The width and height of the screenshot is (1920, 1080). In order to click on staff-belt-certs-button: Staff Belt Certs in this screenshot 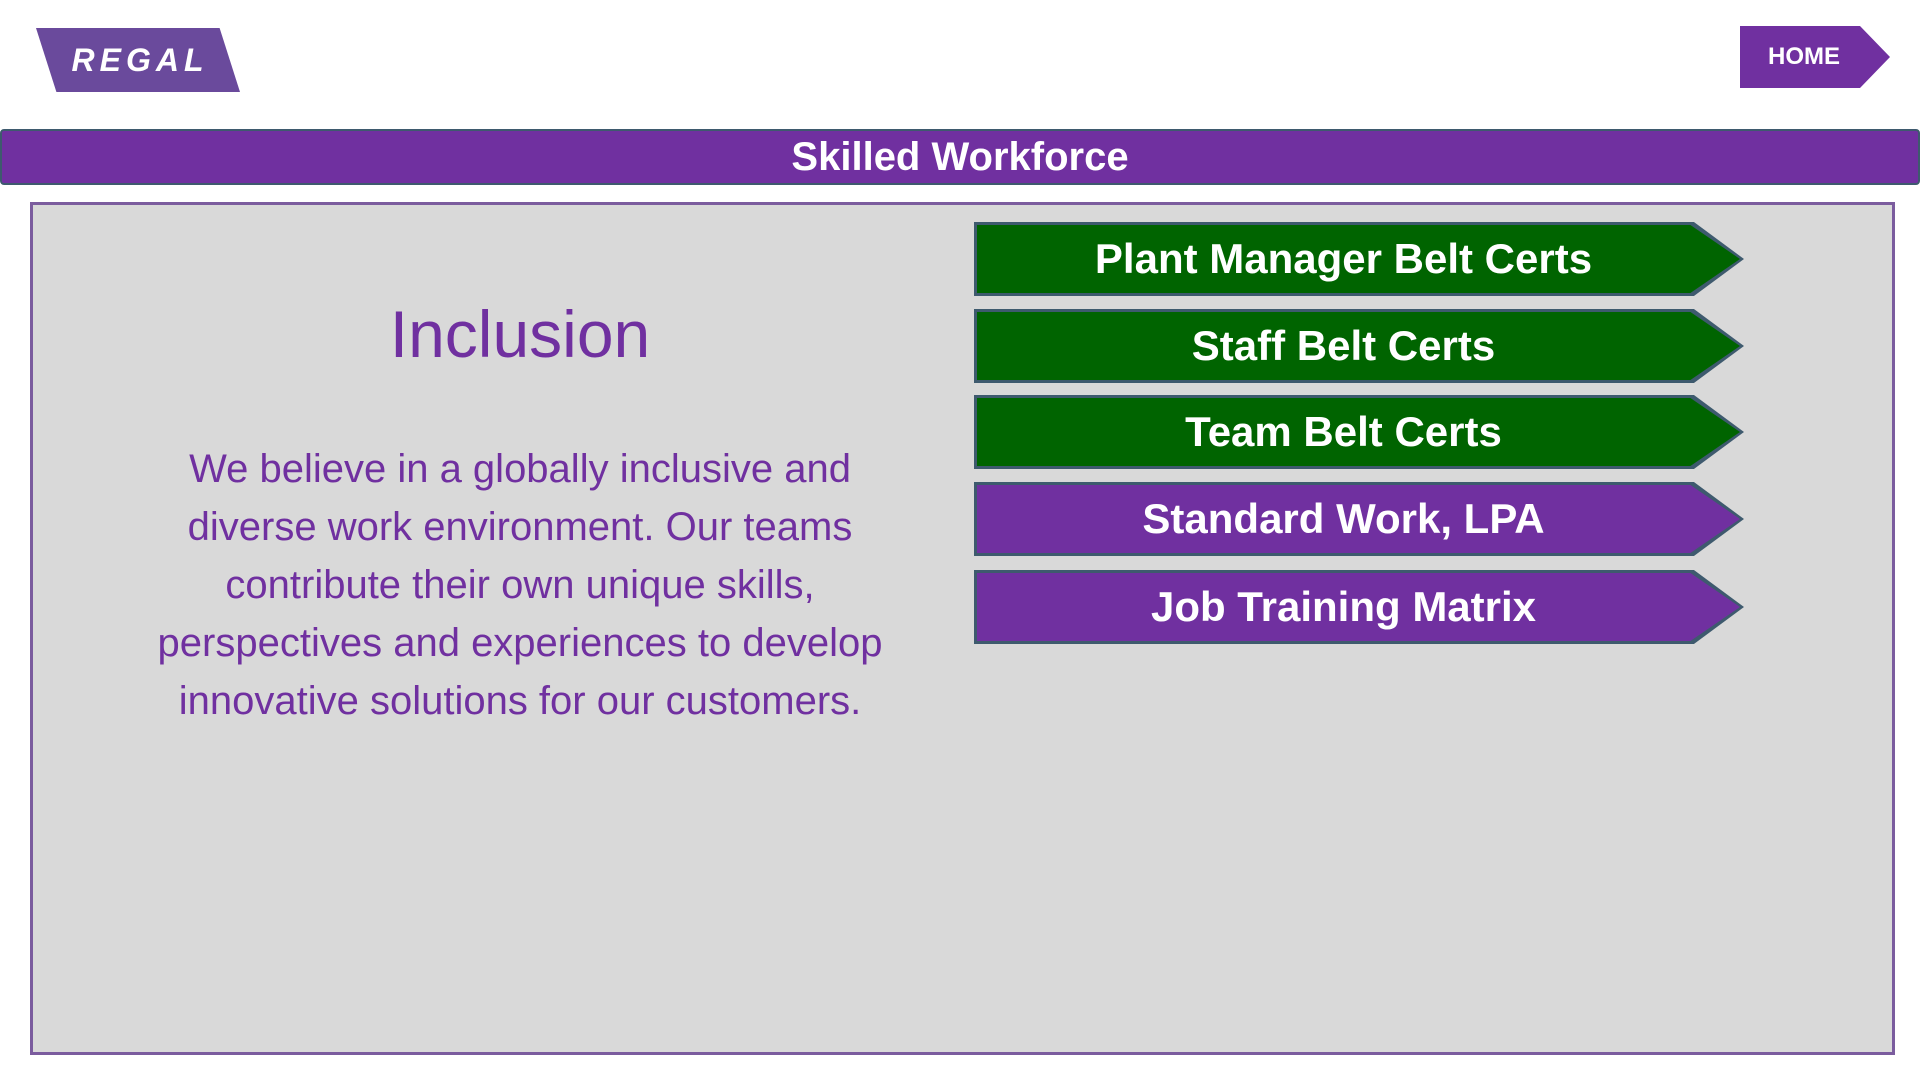, I will do `click(1359, 346)`.